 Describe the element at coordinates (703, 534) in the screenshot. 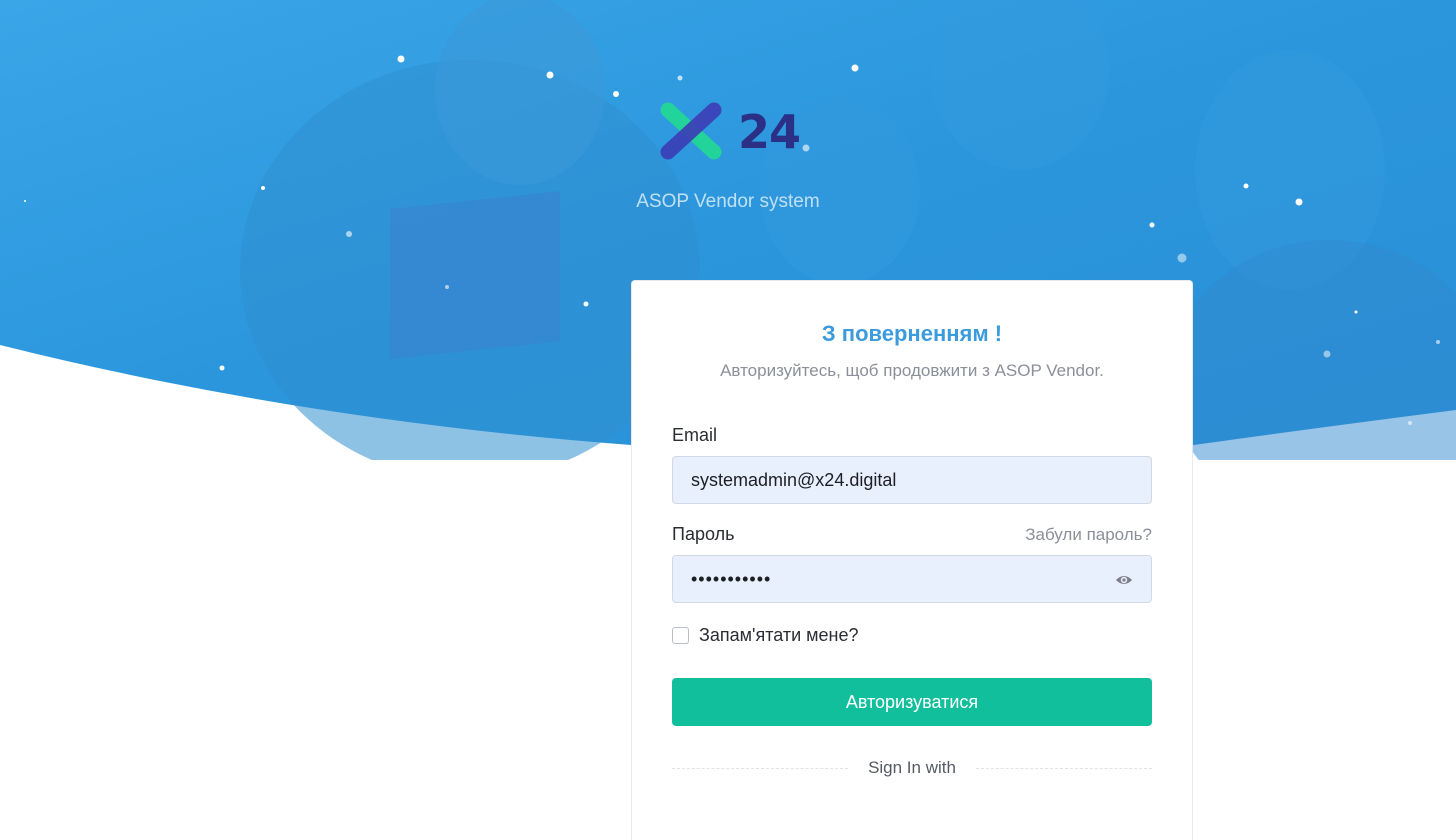

I see `password-label: Пароль` at that location.